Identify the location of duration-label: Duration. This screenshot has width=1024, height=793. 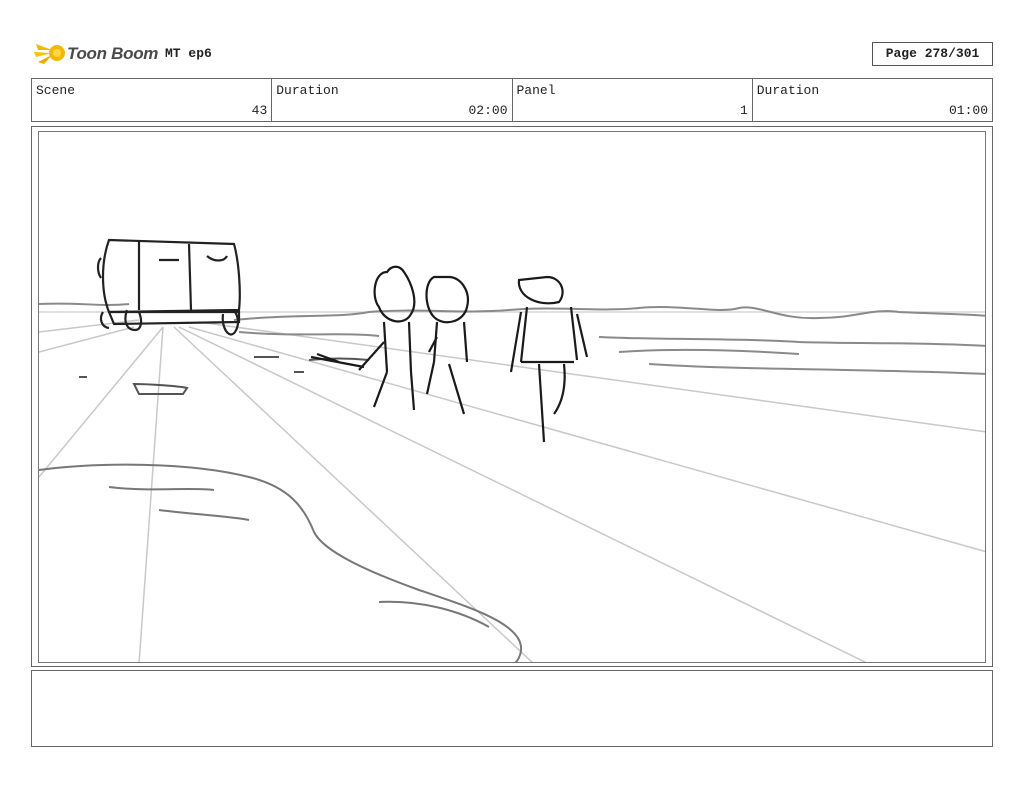
(307, 90).